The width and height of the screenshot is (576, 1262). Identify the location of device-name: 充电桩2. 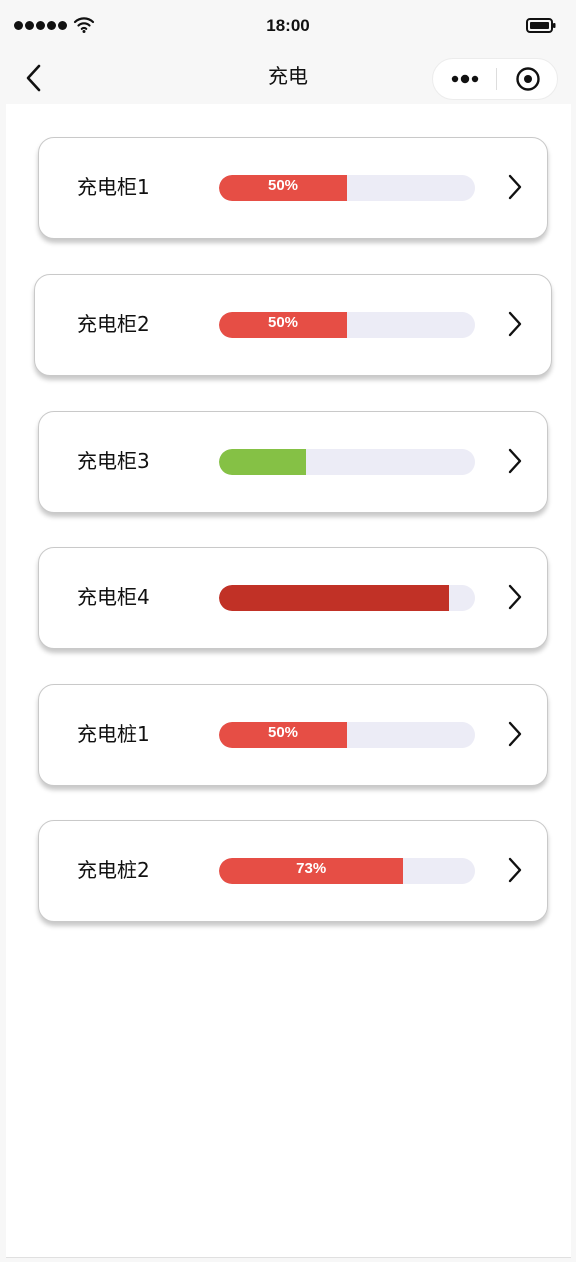
(113, 870).